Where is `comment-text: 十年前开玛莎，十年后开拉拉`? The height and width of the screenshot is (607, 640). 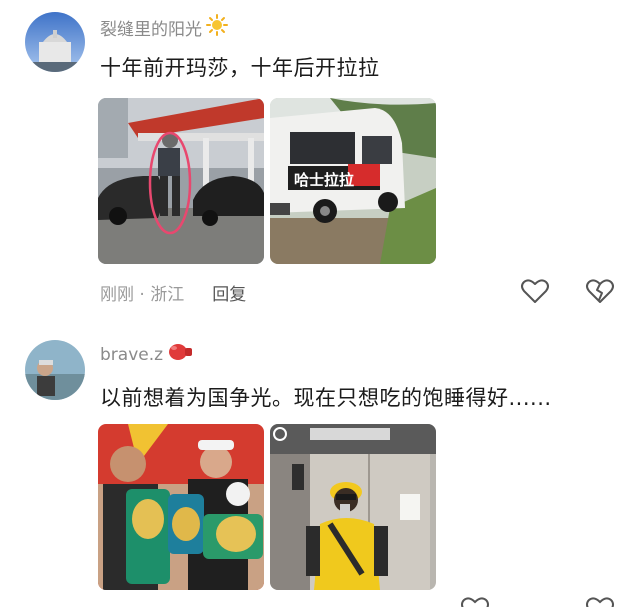 comment-text: 十年前开玛莎，十年后开拉拉 is located at coordinates (240, 68).